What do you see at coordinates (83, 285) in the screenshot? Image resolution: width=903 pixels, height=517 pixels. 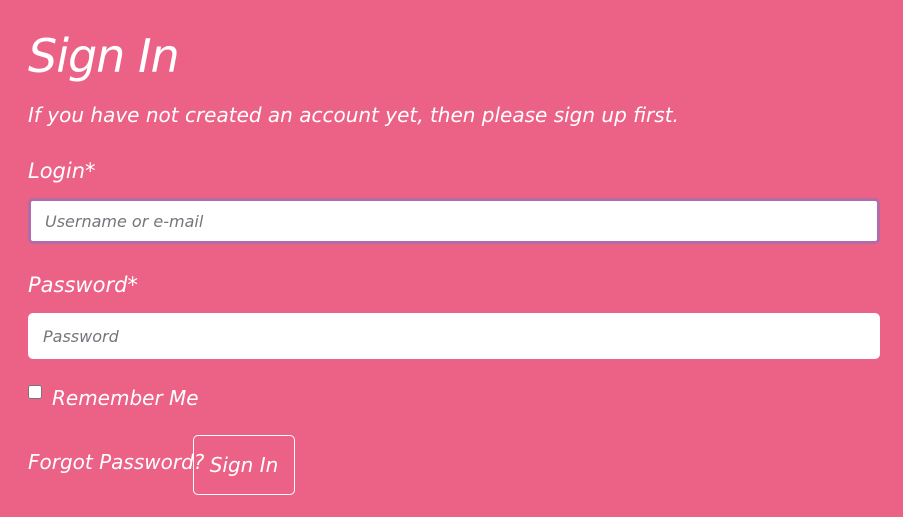 I see `password-label: Password*` at bounding box center [83, 285].